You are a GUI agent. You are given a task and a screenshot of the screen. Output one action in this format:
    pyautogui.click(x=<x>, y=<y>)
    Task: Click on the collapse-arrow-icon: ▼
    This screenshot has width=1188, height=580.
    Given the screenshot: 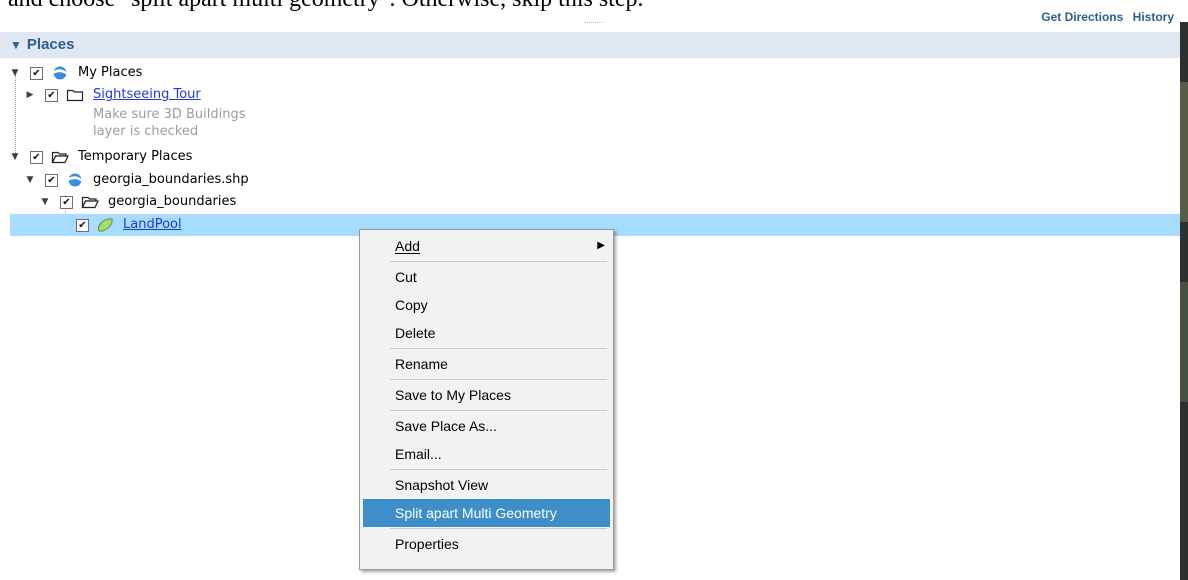 What is the action you would take?
    pyautogui.click(x=16, y=45)
    